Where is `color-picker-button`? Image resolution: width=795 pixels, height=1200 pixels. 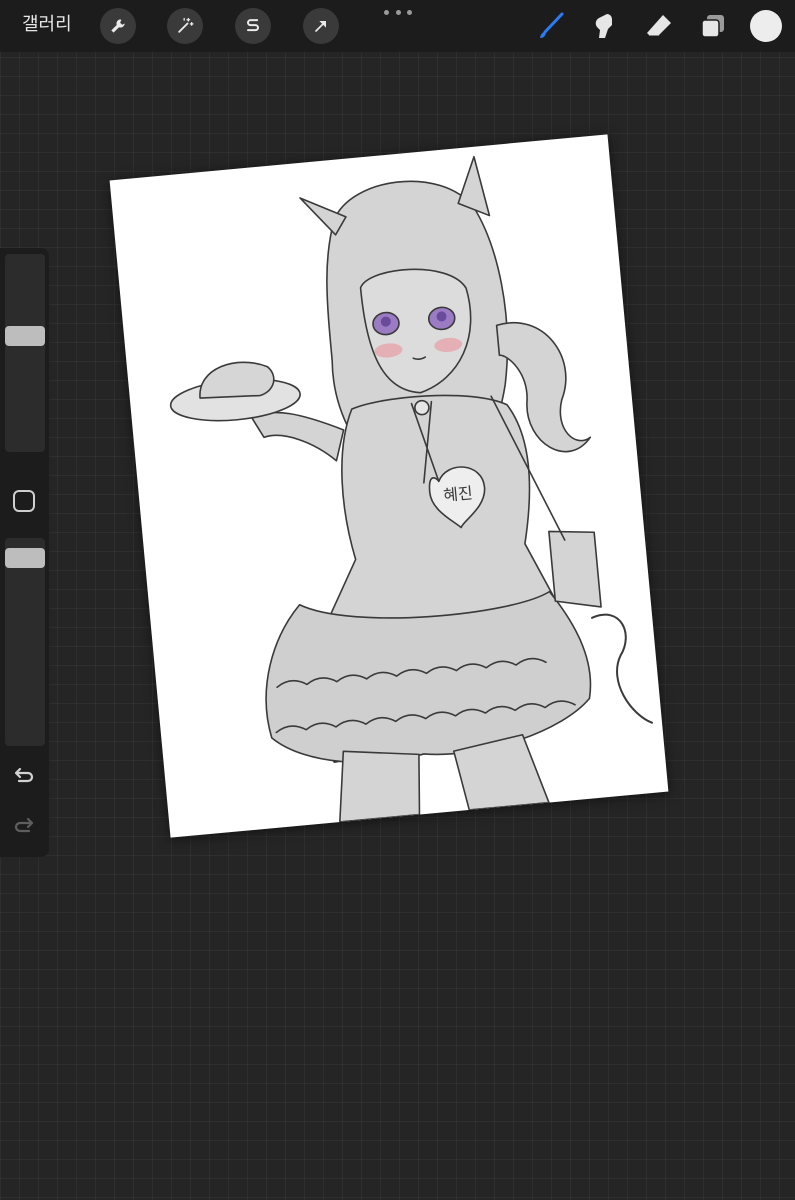
color-picker-button is located at coordinates (766, 26).